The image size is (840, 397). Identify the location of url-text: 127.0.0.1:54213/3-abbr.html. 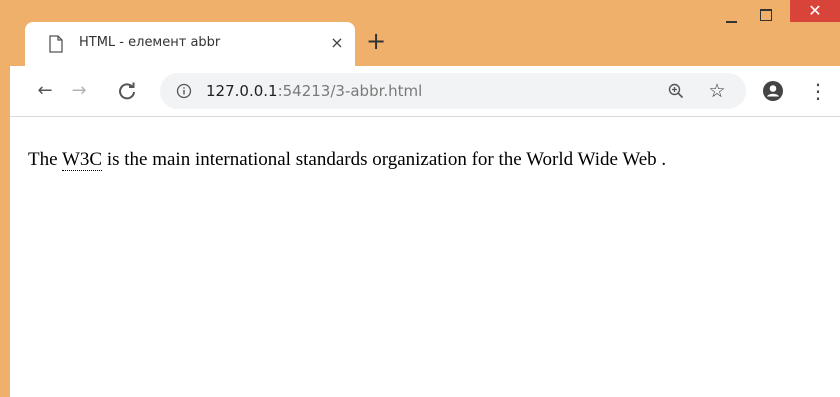
(314, 91).